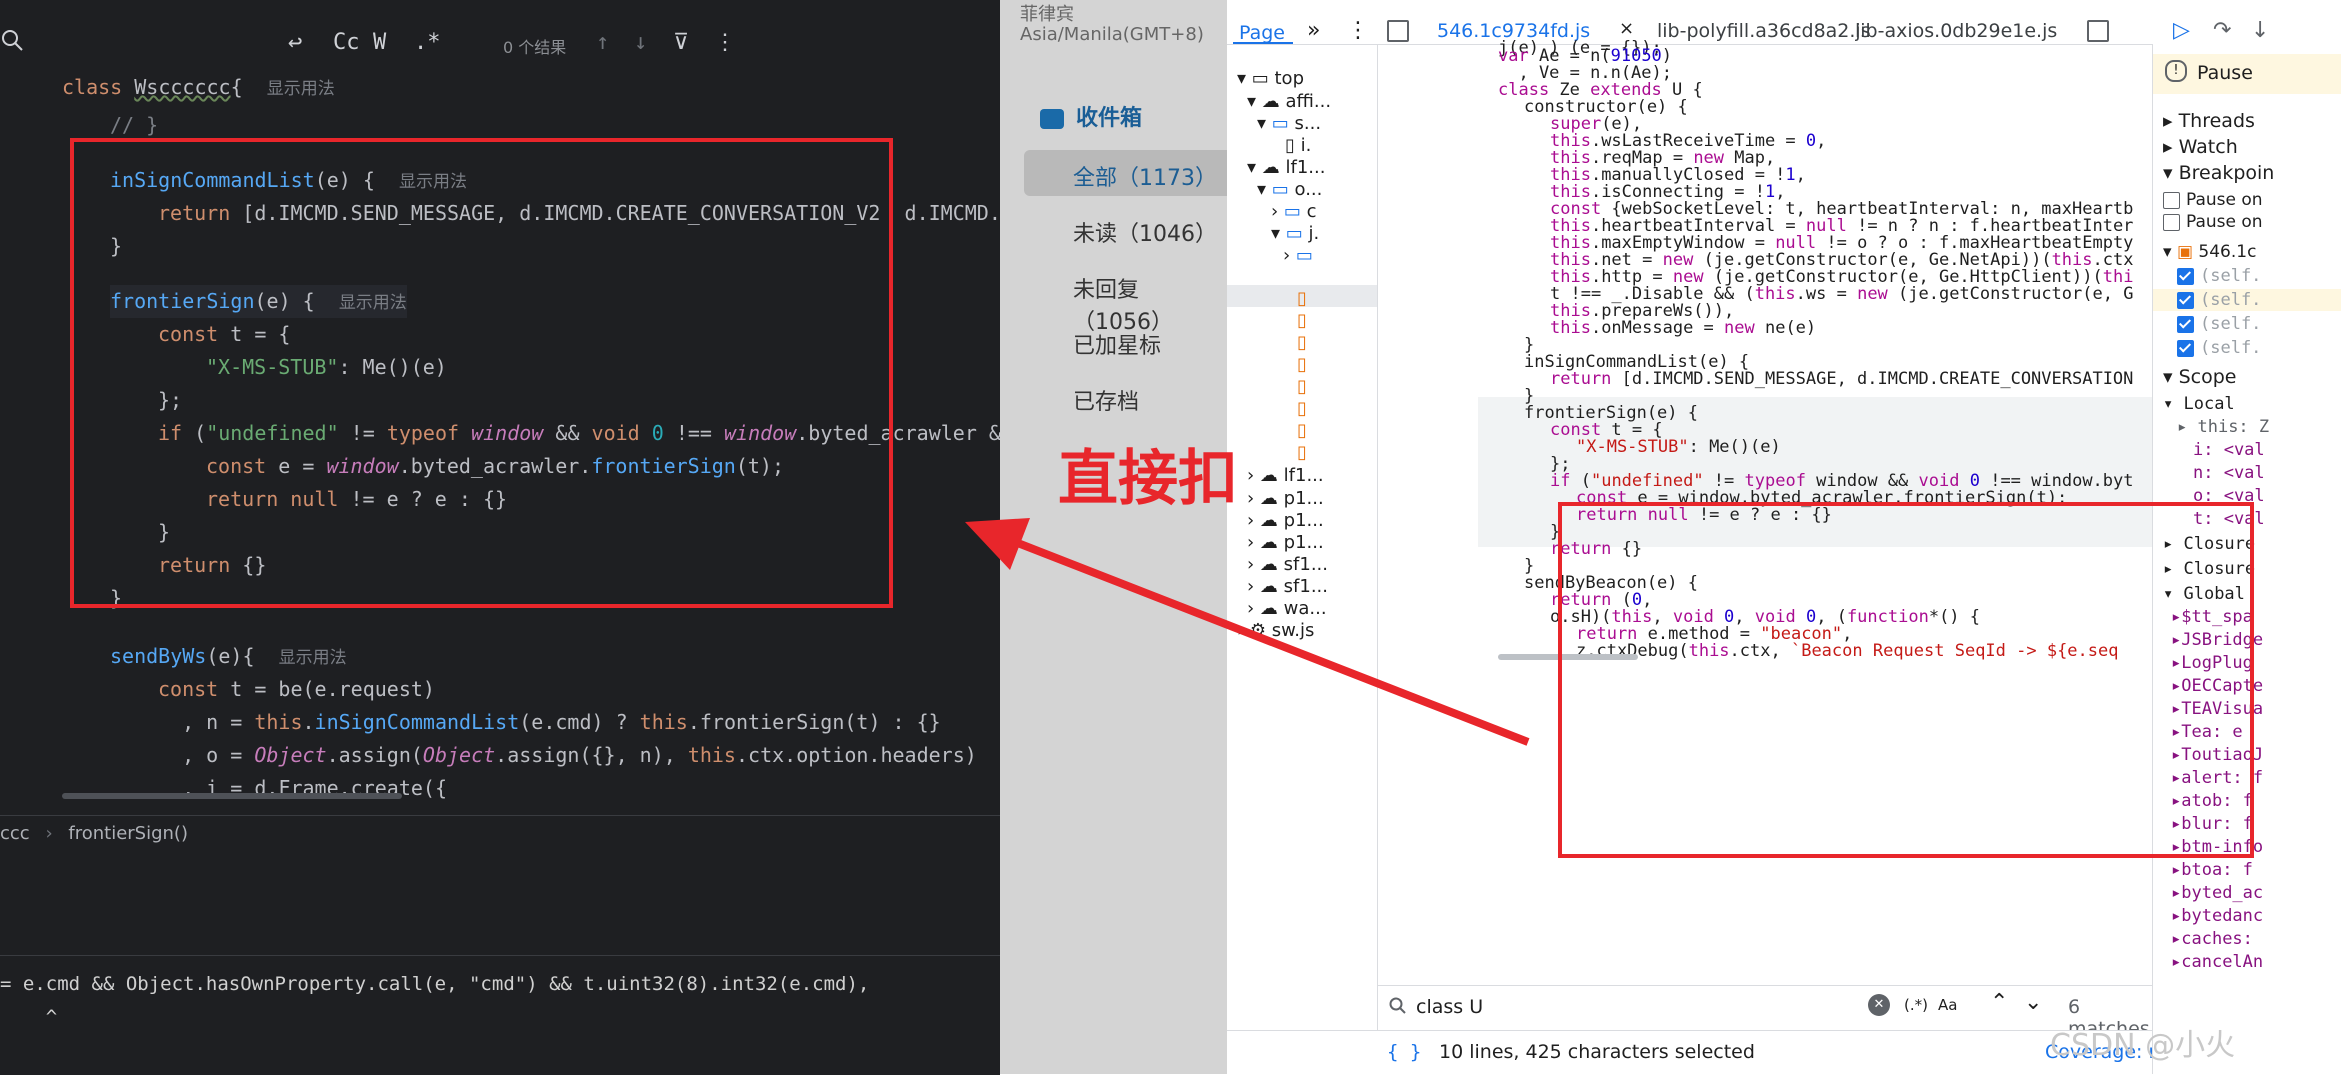  What do you see at coordinates (1117, 344) in the screenshot?
I see `folder-starred: 已加星标` at bounding box center [1117, 344].